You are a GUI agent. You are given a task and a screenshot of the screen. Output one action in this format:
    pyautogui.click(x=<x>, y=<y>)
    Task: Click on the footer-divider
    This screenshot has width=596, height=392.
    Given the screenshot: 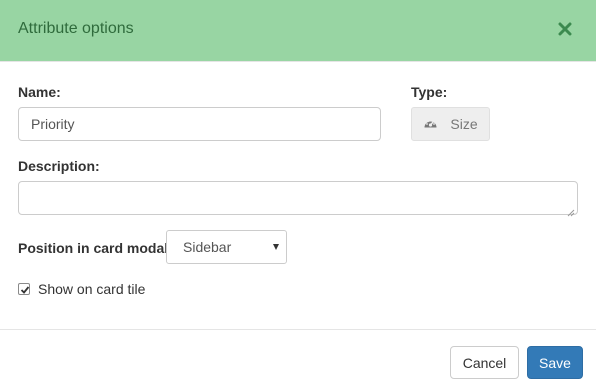 What is the action you would take?
    pyautogui.click(x=298, y=329)
    